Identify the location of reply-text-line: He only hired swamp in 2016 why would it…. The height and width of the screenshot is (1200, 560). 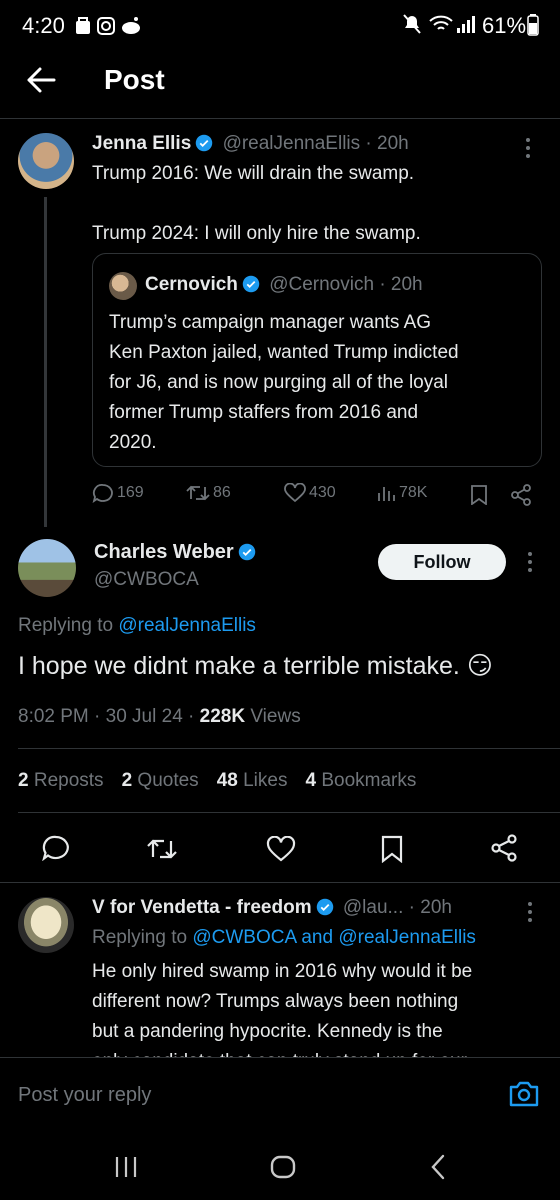
(282, 971).